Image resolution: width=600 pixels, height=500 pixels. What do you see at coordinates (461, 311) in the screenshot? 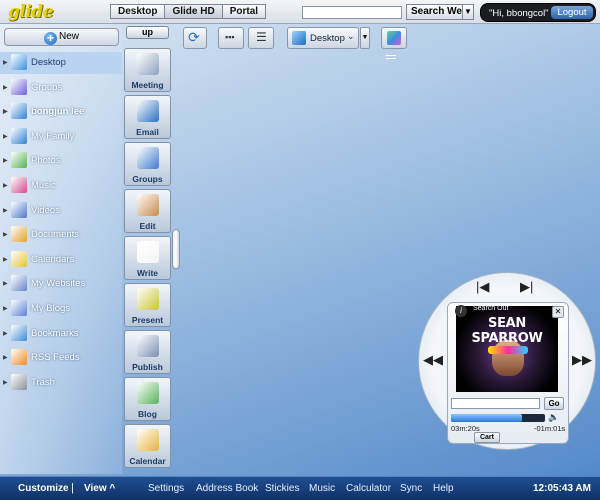
I see `info-icon: i` at bounding box center [461, 311].